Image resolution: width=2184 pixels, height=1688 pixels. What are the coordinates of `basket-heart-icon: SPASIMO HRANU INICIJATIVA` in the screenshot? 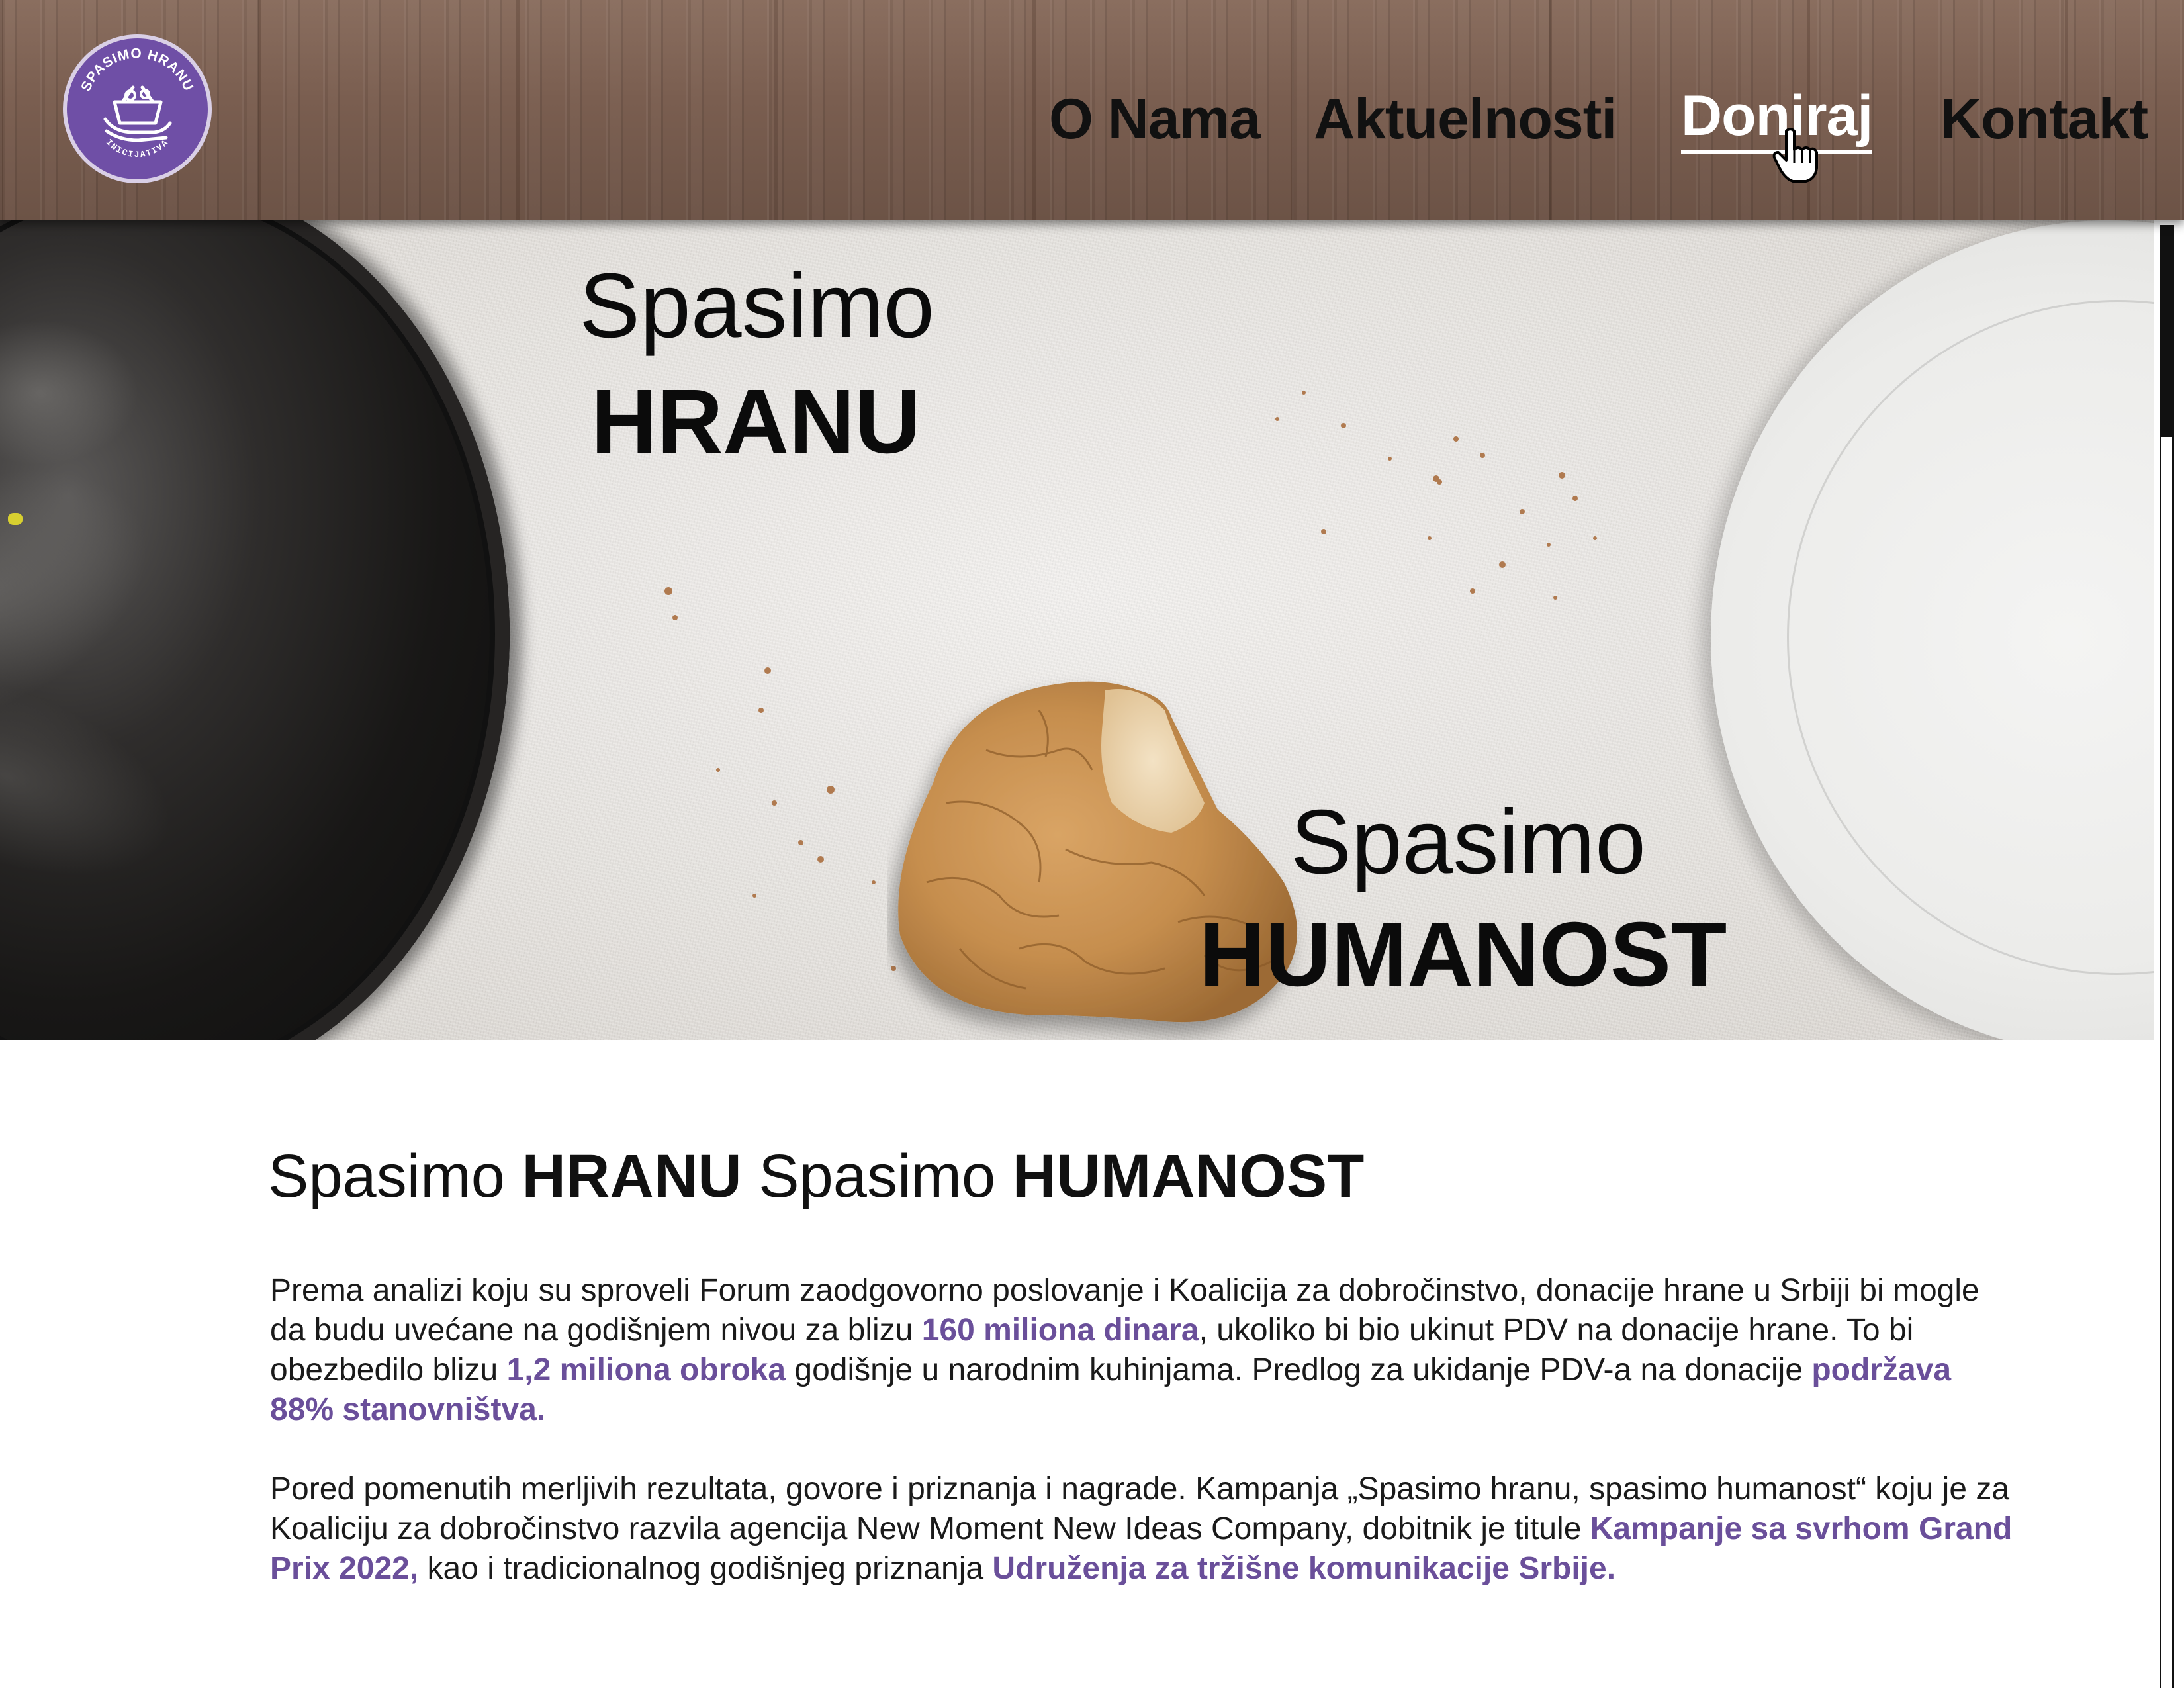 It's located at (137, 103).